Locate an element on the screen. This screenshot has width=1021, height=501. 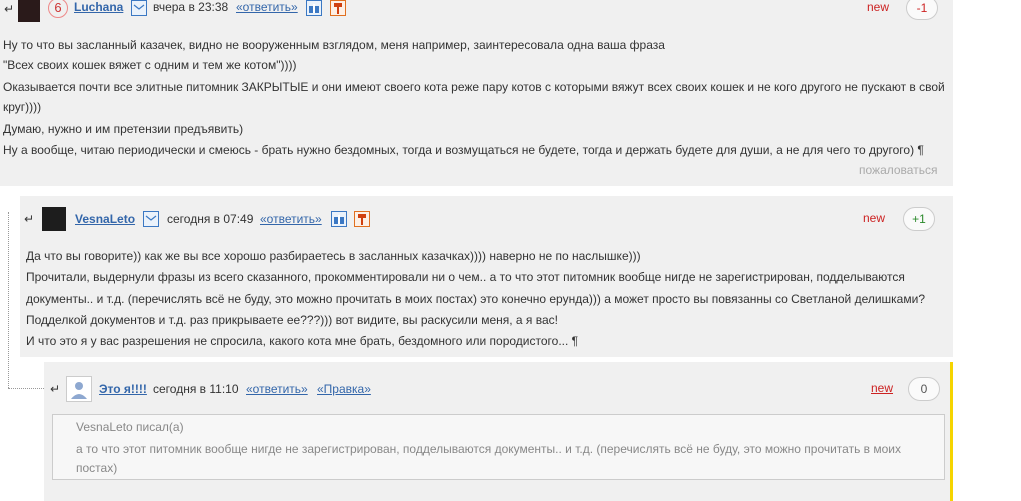
quote-author: VesnaLeto писал(а) is located at coordinates (130, 427).